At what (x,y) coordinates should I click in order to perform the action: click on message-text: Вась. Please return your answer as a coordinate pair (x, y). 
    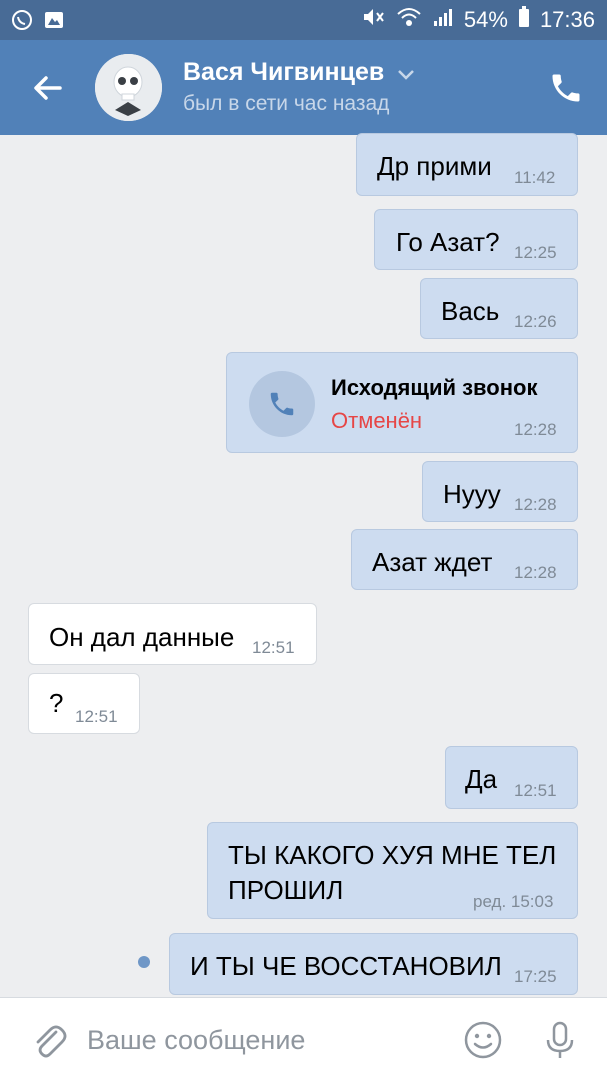
    Looking at the image, I should click on (470, 311).